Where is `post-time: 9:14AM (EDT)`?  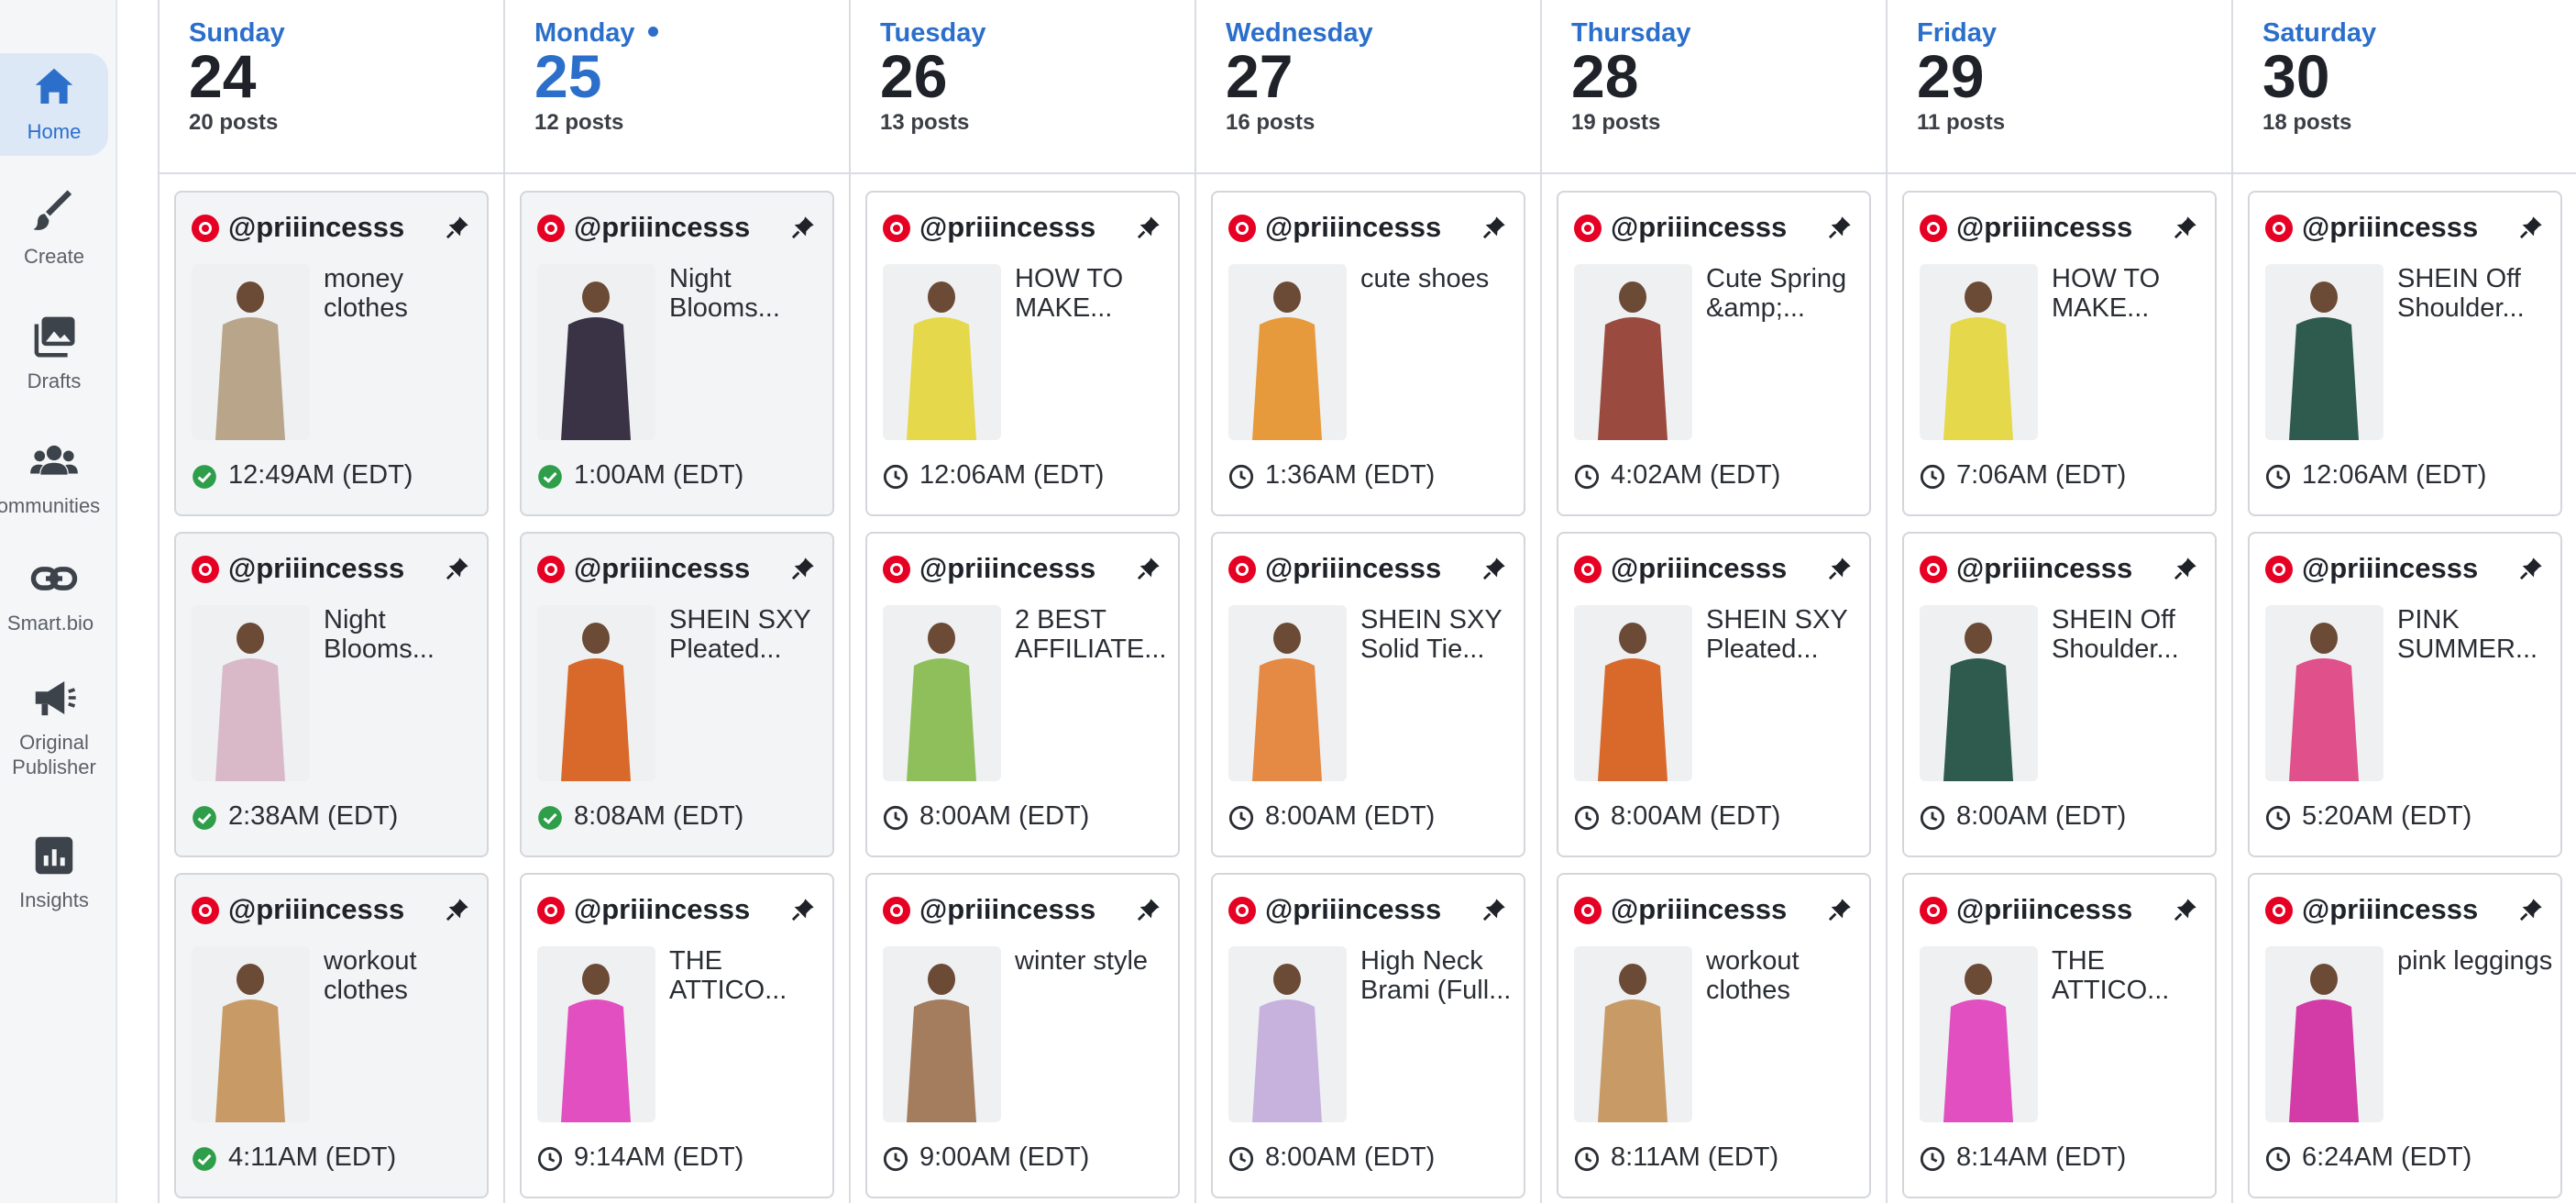
post-time: 9:14AM (EDT) is located at coordinates (659, 1157).